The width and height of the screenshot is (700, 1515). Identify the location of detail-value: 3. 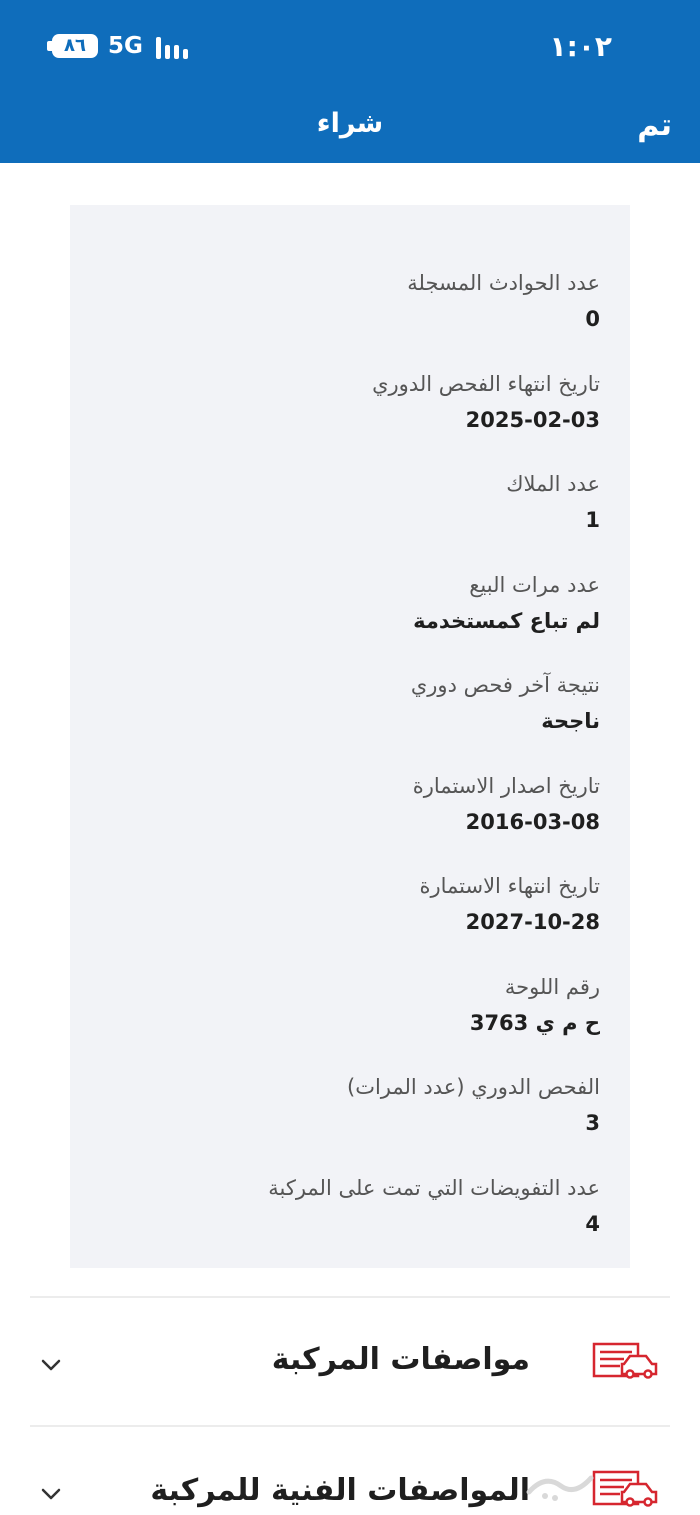
(592, 1123).